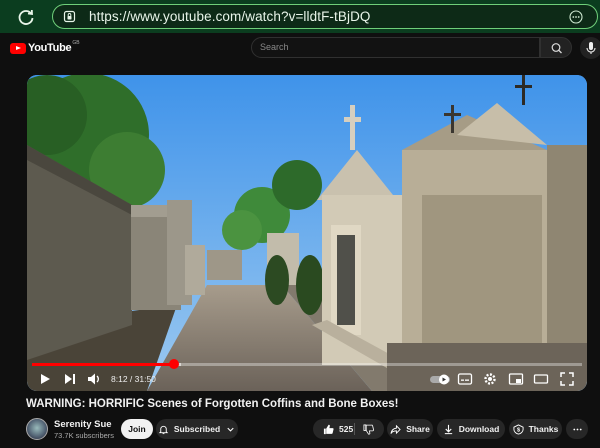 This screenshot has height=448, width=600. Describe the element at coordinates (50, 48) in the screenshot. I see `logo-text: YouTube` at that location.